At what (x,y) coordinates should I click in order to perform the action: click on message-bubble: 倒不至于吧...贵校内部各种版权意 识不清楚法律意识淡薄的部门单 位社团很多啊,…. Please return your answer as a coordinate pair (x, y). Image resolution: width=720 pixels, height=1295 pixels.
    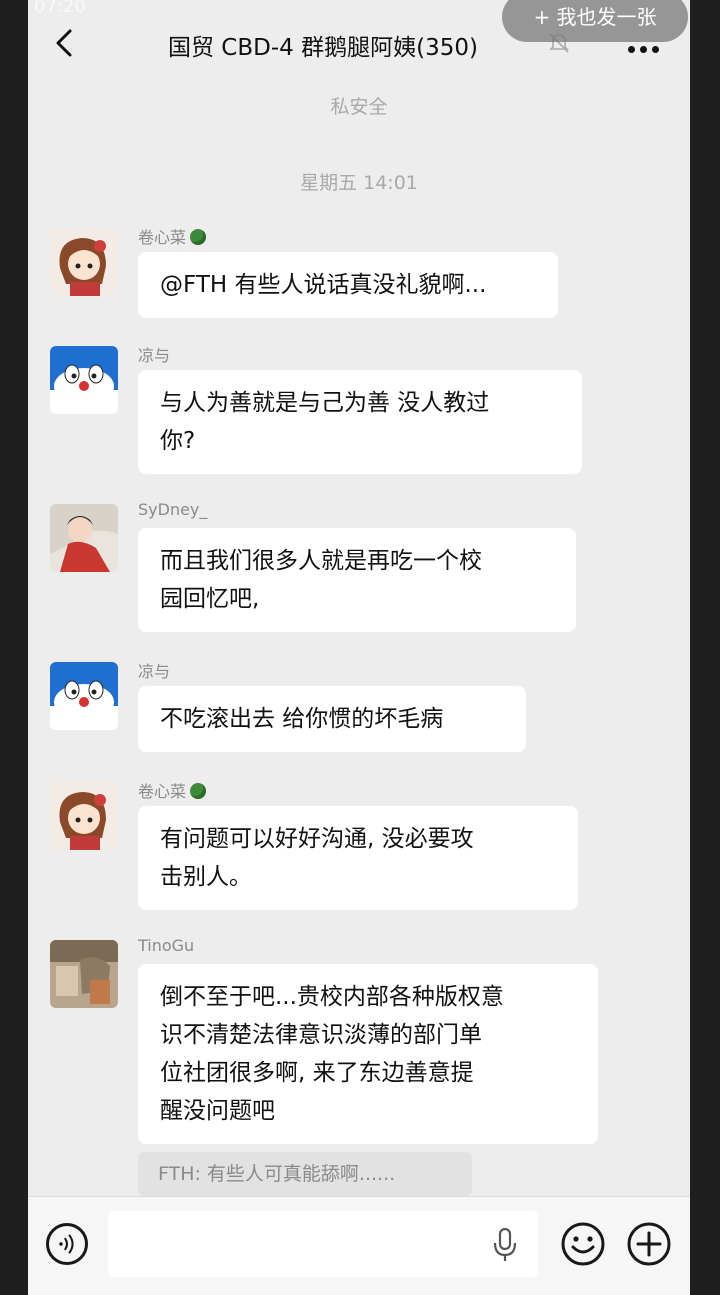
    Looking at the image, I should click on (368, 1054).